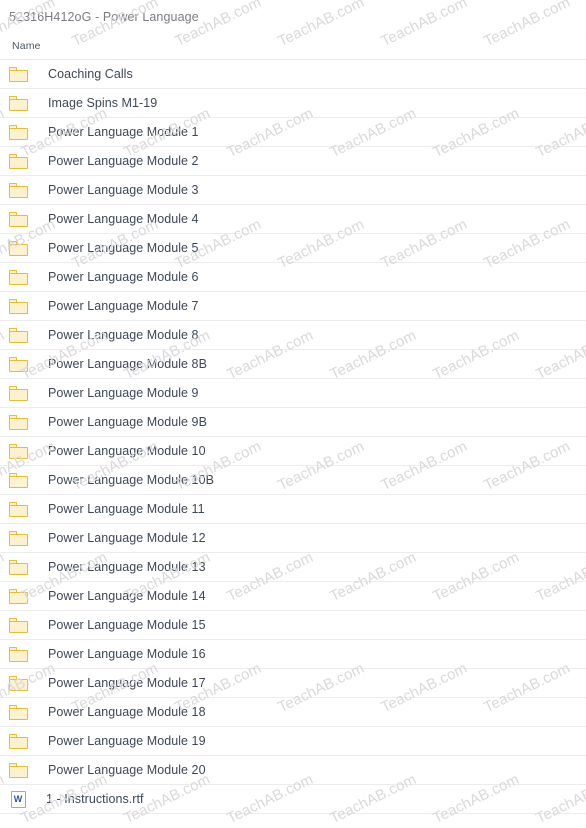 The image size is (586, 828). Describe the element at coordinates (293, 654) in the screenshot. I see `folder-row: Power Language Module 16` at that location.